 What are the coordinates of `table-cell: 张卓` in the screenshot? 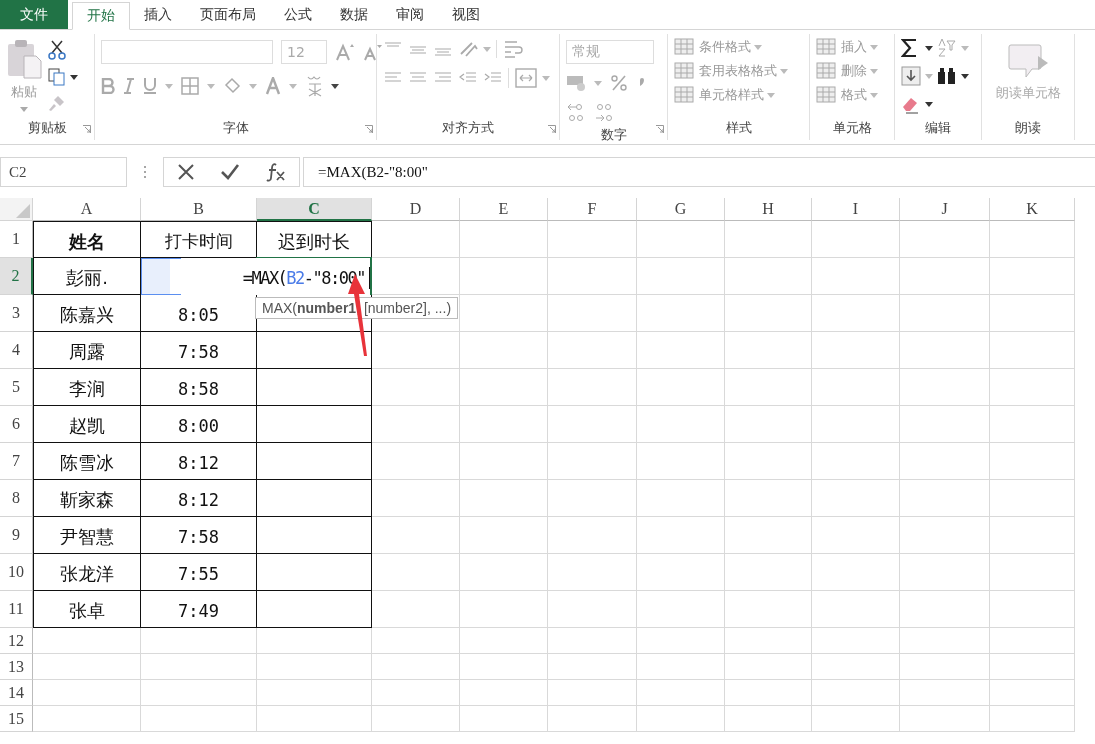 It's located at (87, 609).